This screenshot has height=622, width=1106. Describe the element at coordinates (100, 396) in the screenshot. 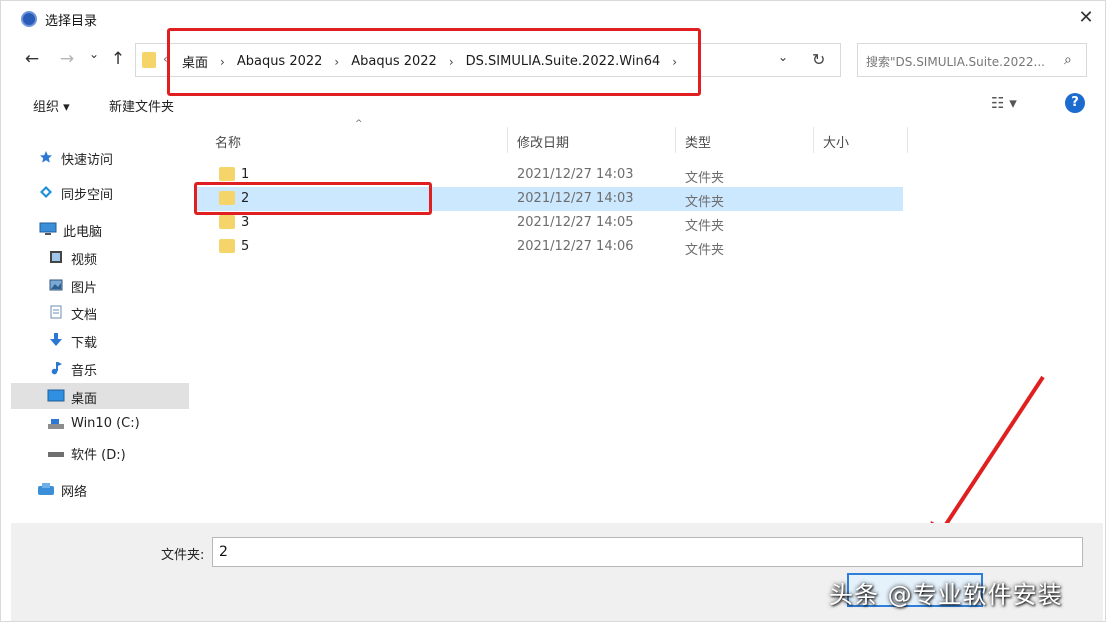

I see `sidebar-item-desktop: 桌面` at that location.